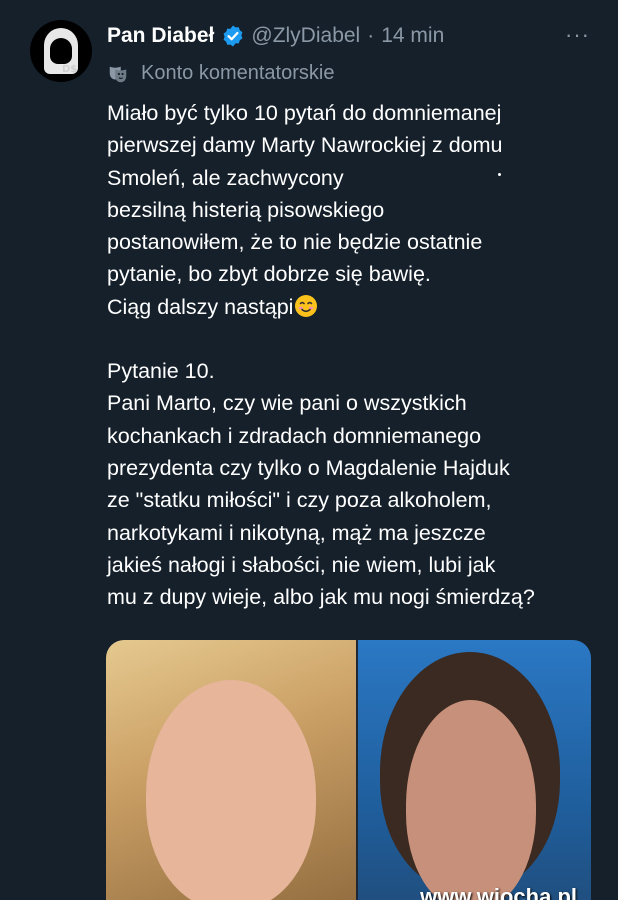  What do you see at coordinates (238, 73) in the screenshot?
I see `account-type-text: Konto komentatorskie` at bounding box center [238, 73].